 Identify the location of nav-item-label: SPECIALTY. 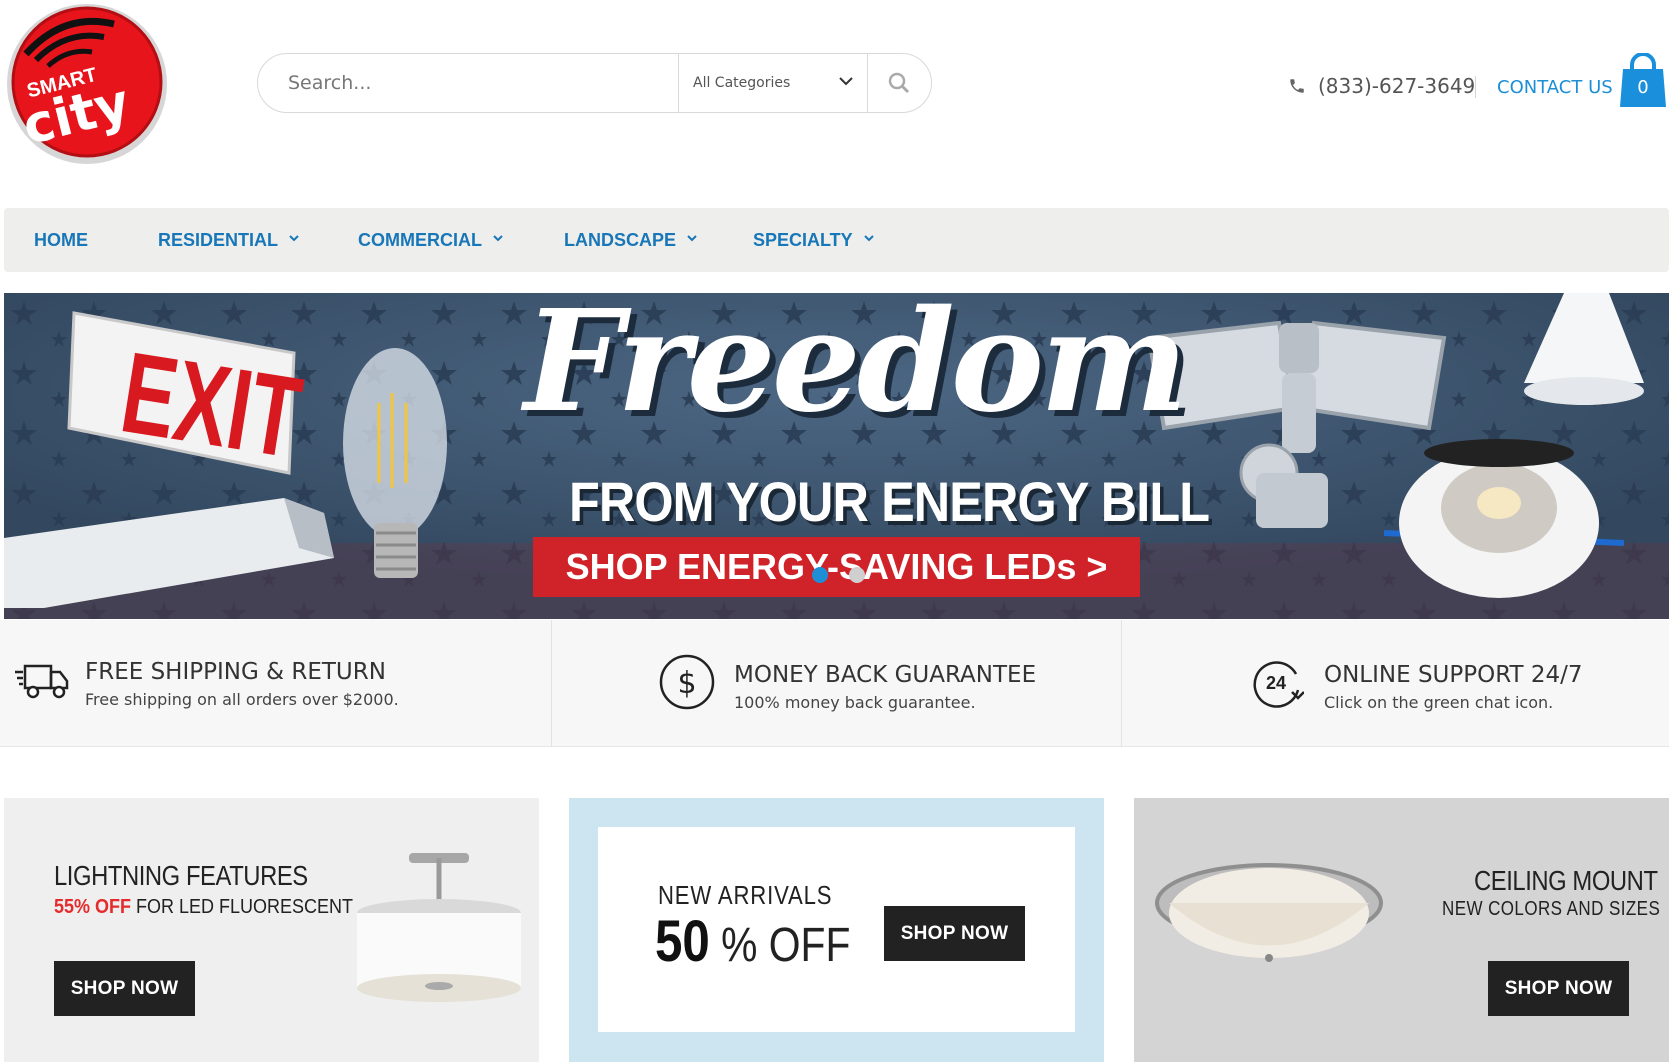
(803, 240).